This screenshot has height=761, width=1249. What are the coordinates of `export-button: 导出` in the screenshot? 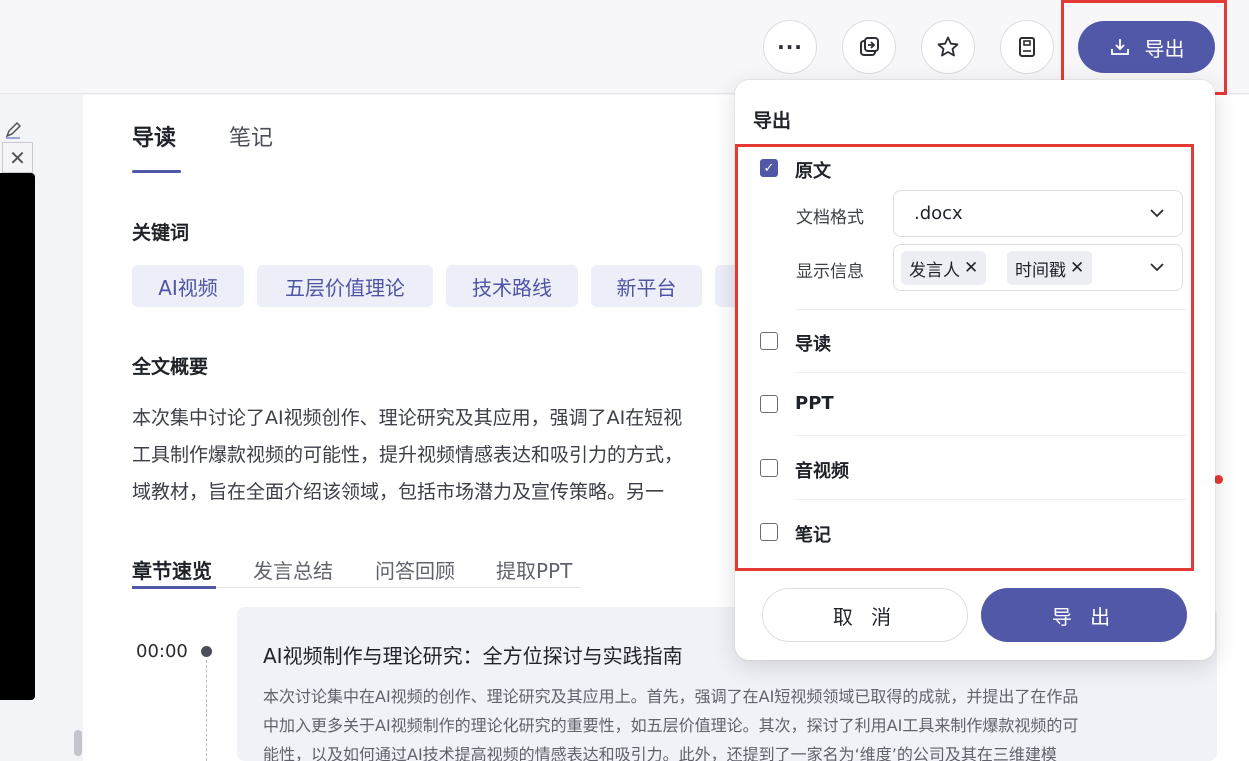 It's located at (1146, 47).